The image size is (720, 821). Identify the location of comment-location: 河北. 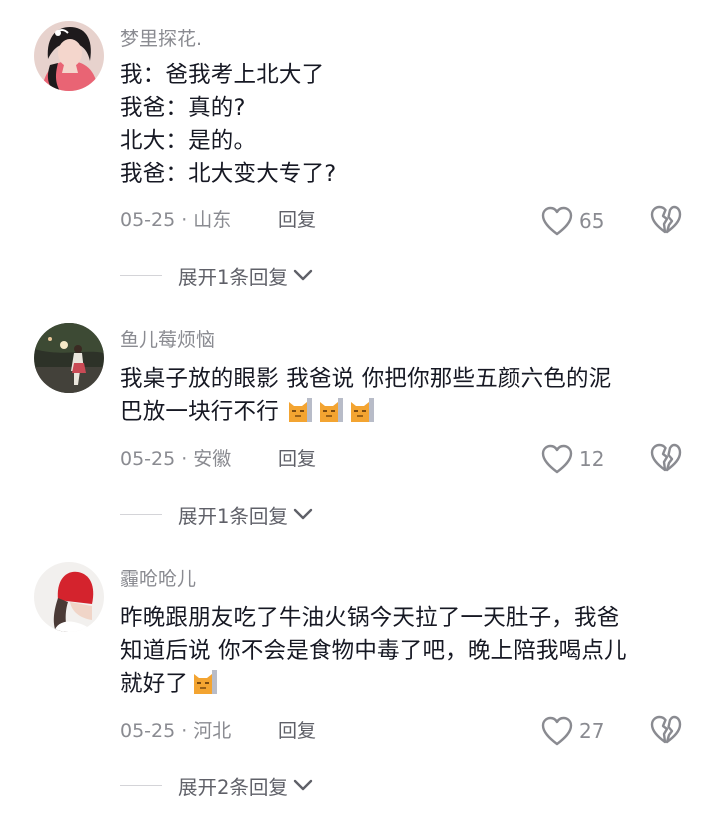
(212, 731).